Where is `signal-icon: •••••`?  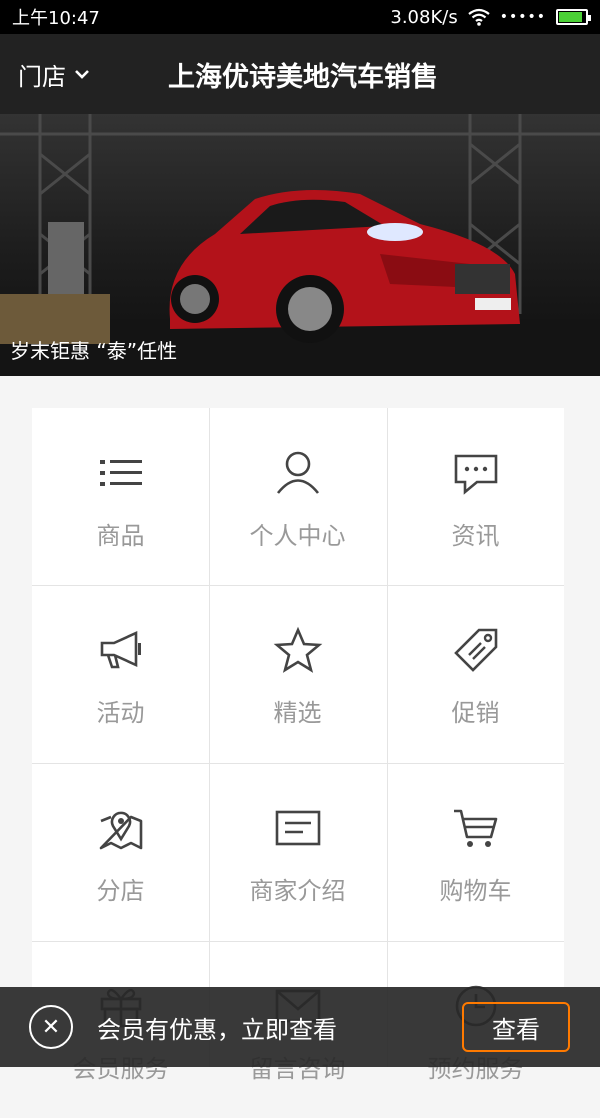 signal-icon: ••••• is located at coordinates (522, 17).